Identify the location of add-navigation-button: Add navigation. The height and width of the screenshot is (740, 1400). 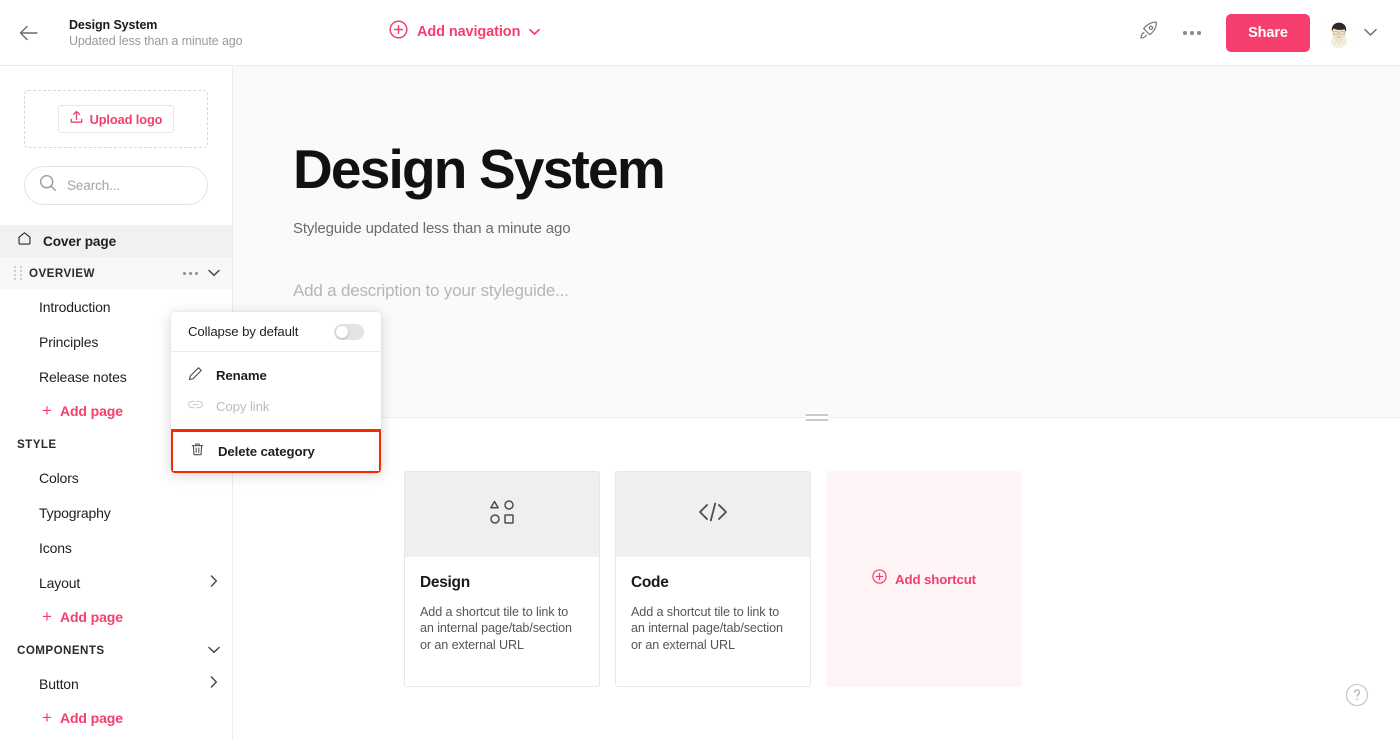
(465, 32).